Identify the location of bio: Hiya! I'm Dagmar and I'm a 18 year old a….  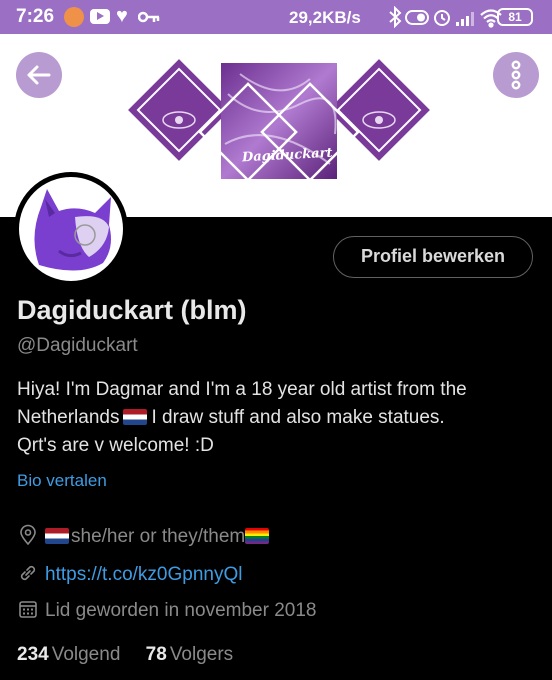
(277, 418).